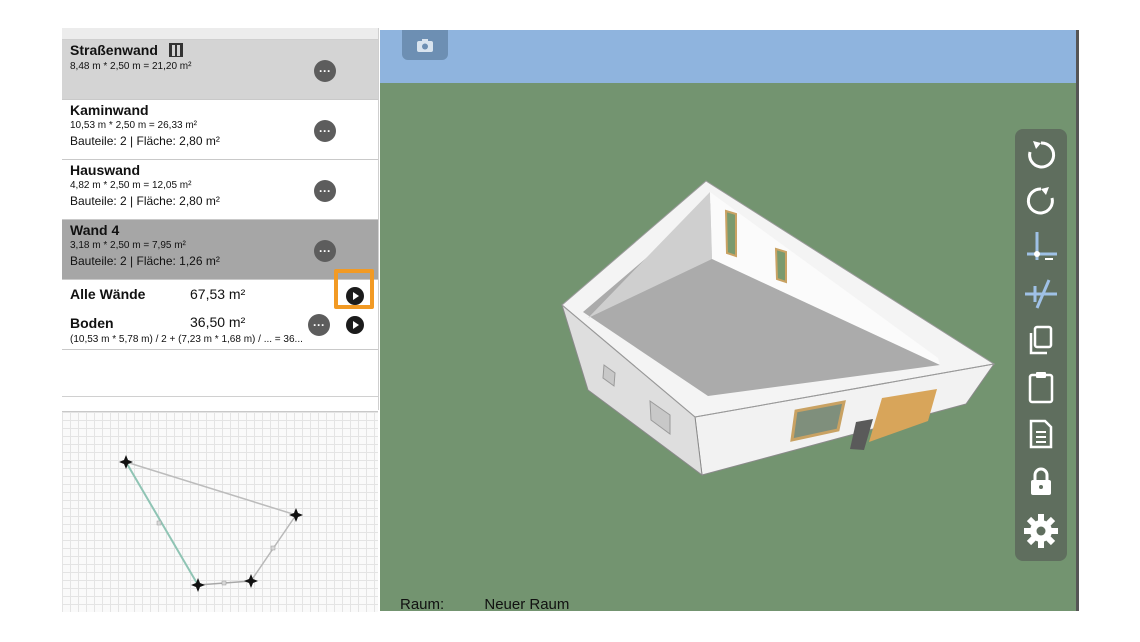  Describe the element at coordinates (95, 230) in the screenshot. I see `wall-name: Wand 4` at that location.